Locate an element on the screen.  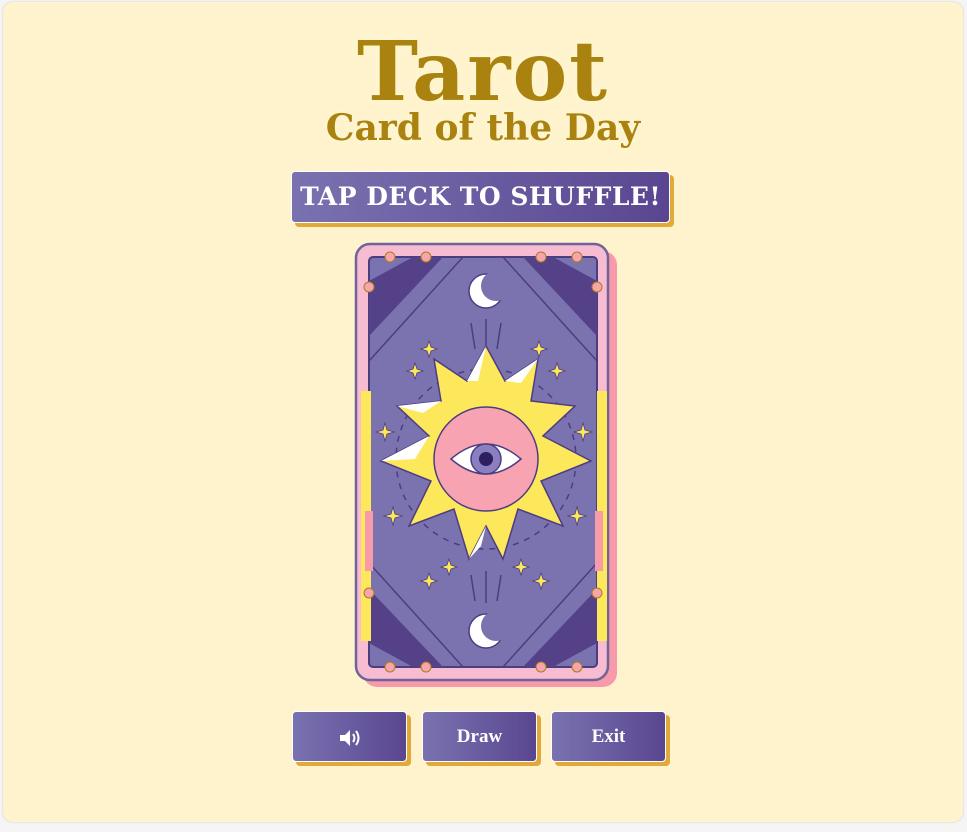
draw-button: Draw is located at coordinates (479, 736).